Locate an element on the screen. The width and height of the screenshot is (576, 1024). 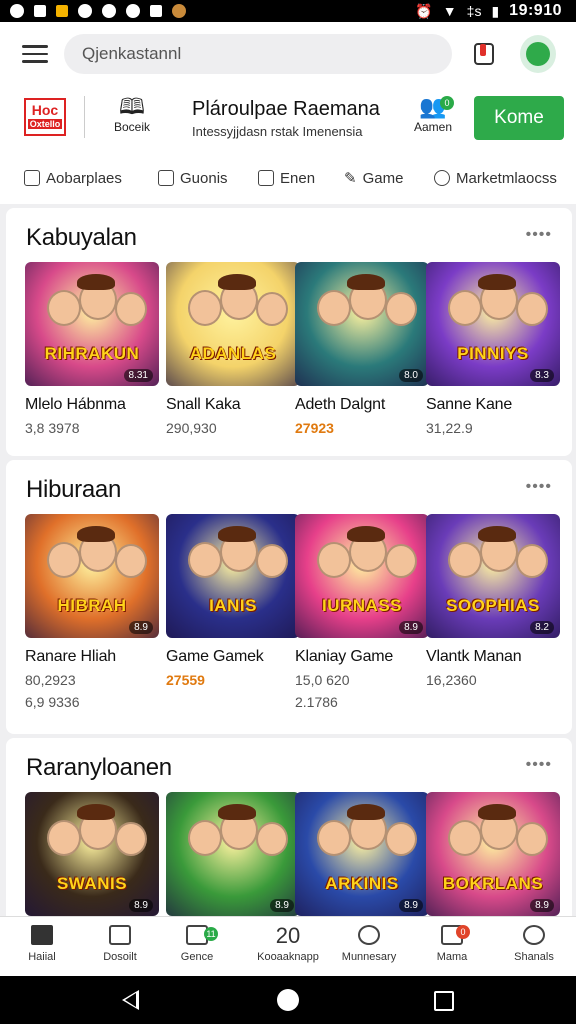
menu-icon is located at coordinates (35, 54).